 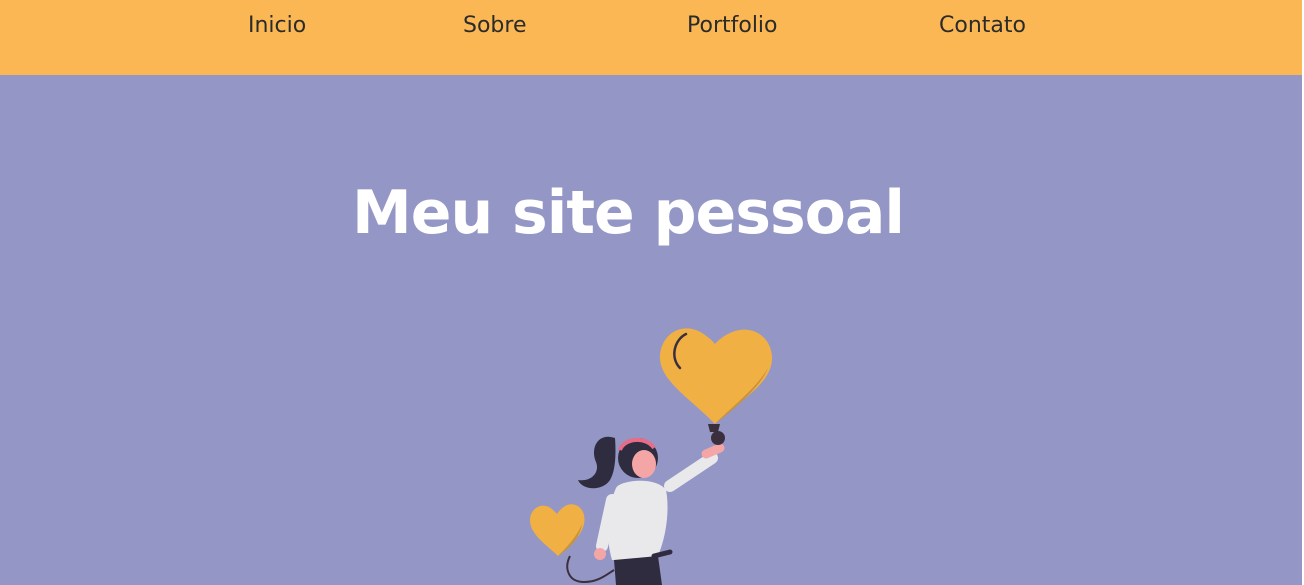 What do you see at coordinates (982, 25) in the screenshot?
I see `nav-link-contato: Contato` at bounding box center [982, 25].